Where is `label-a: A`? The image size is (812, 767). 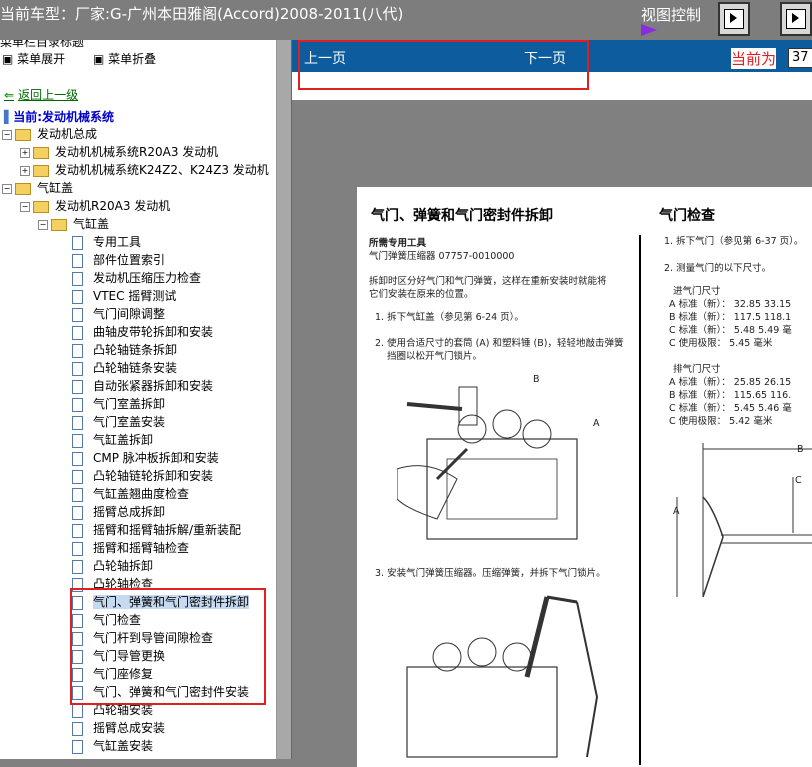
label-a: A is located at coordinates (596, 423).